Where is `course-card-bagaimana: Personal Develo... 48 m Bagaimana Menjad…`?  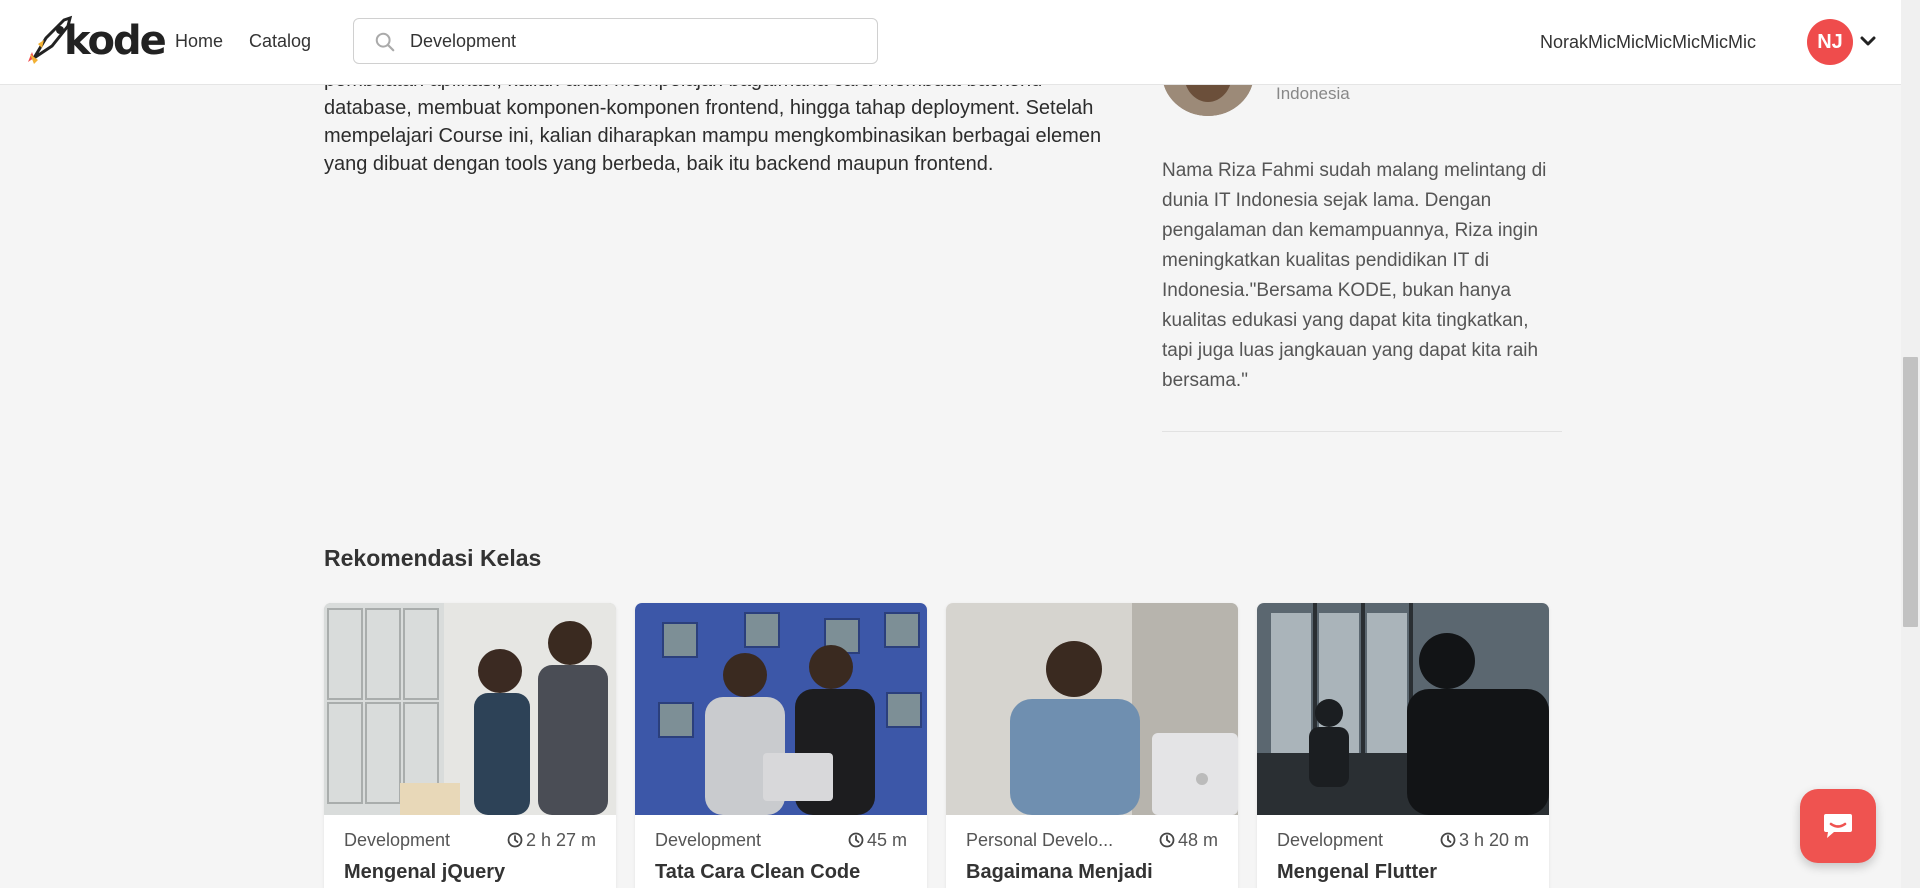 course-card-bagaimana: Personal Develo... 48 m Bagaimana Menjad… is located at coordinates (1092, 745).